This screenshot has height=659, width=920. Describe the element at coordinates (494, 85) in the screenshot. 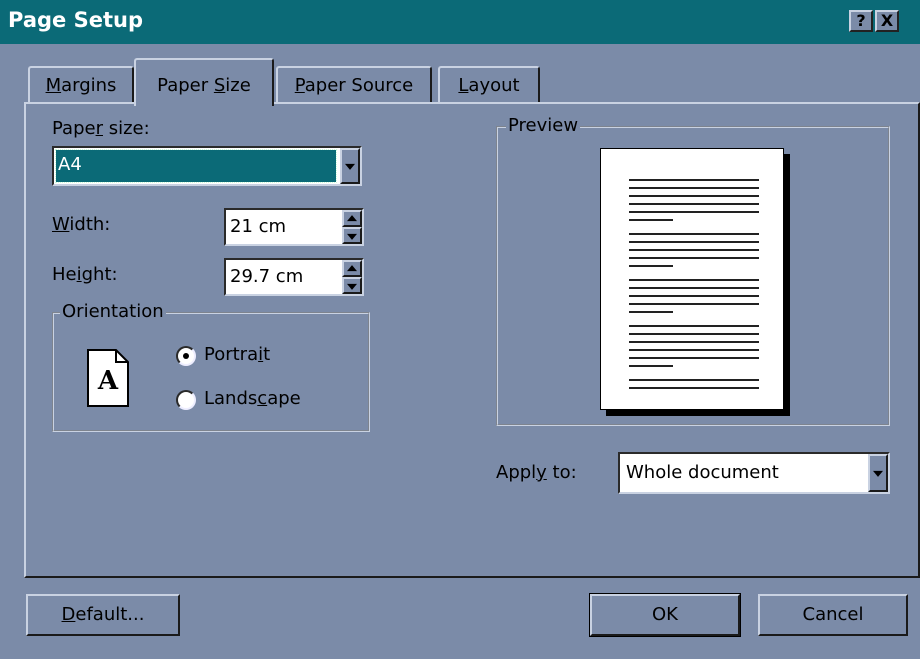

I see `tab-layout-label: ayout` at that location.